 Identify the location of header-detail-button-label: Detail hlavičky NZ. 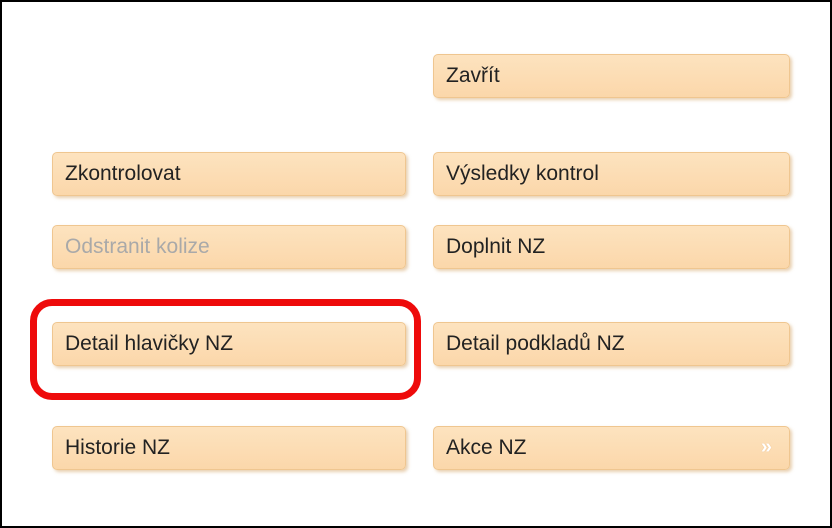
(149, 343).